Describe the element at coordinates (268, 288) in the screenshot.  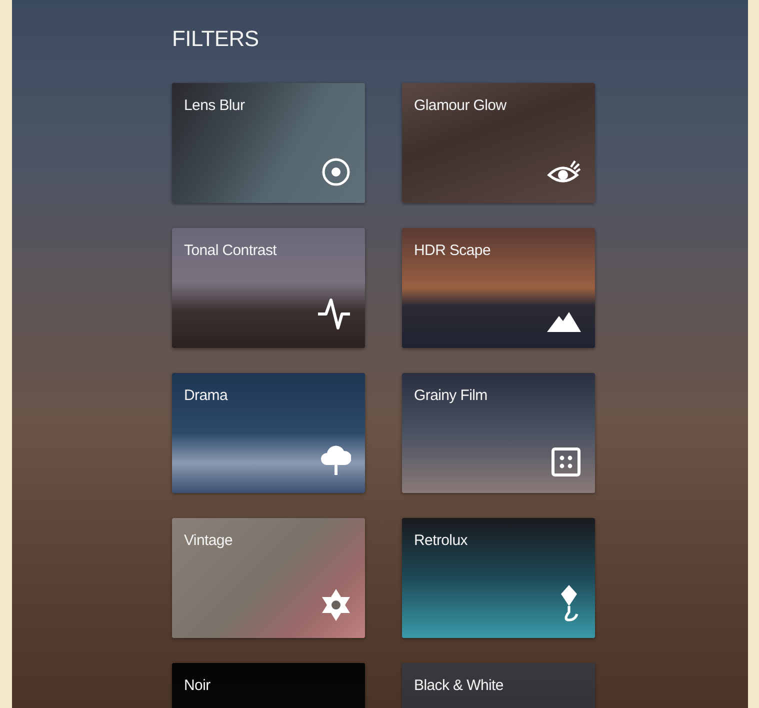
I see `filter-tile: Tonal Contrast` at that location.